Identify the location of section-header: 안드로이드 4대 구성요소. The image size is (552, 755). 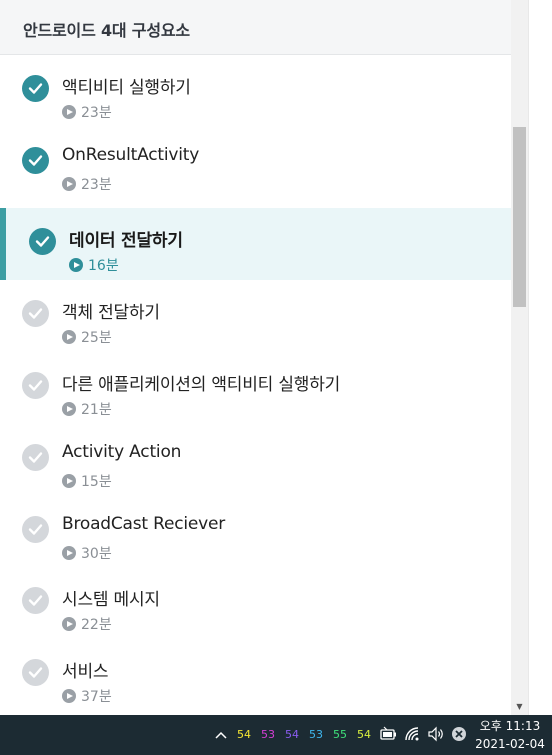
(255, 27).